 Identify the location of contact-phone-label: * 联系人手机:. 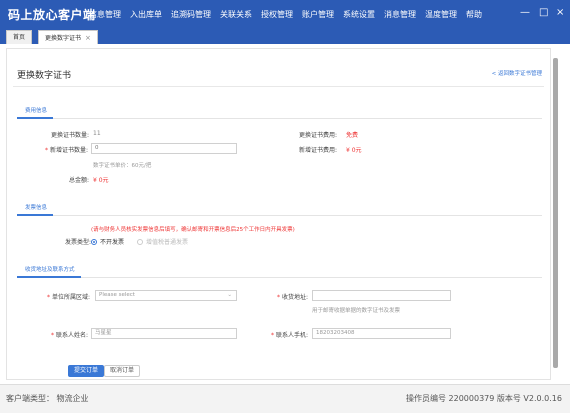
(289, 334).